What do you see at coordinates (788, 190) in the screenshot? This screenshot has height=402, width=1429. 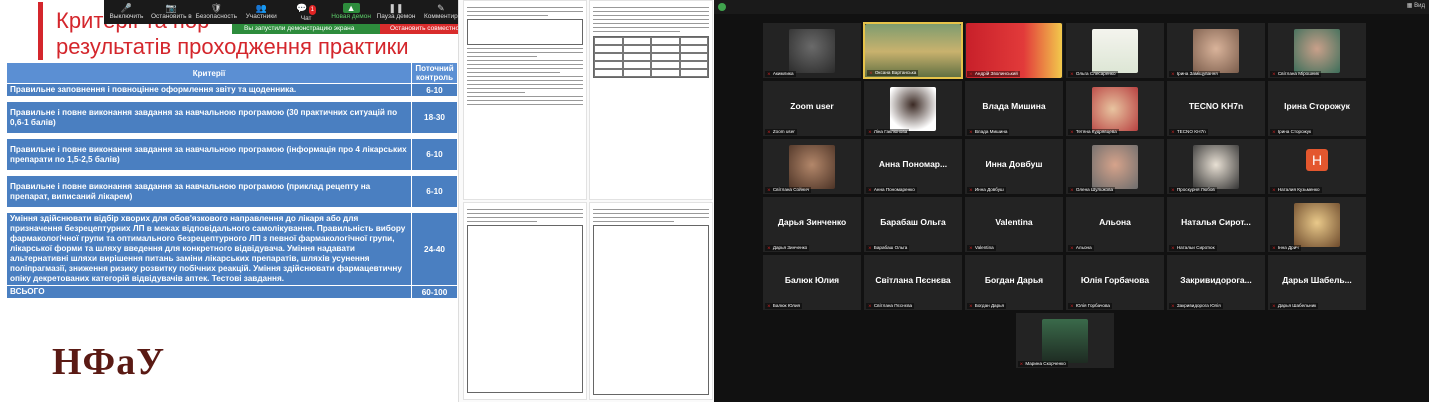 I see `participant-name-label: ⨯ Світлана Сойнич` at bounding box center [788, 190].